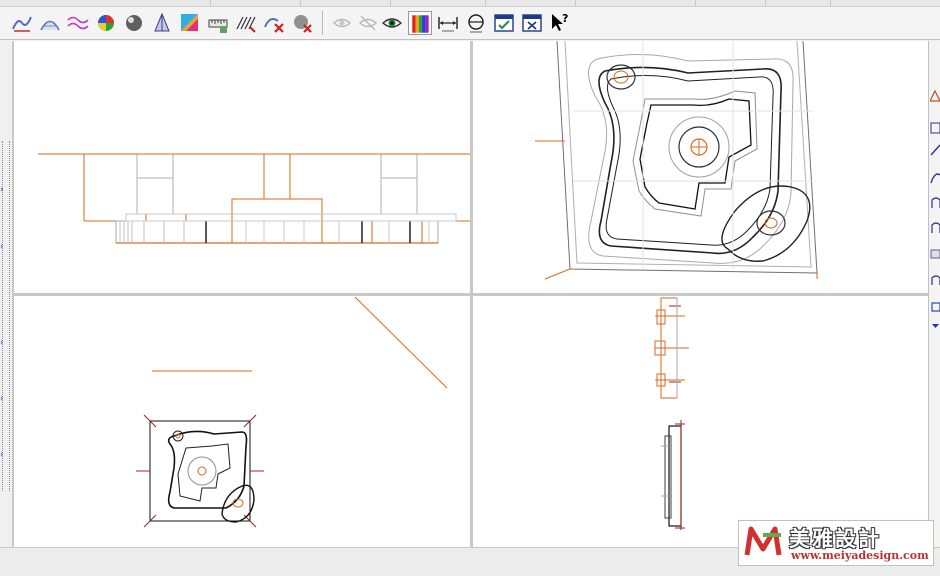 Image resolution: width=940 pixels, height=576 pixels. Describe the element at coordinates (860, 555) in the screenshot. I see `watermark-url: www.meiyadesign.com` at that location.